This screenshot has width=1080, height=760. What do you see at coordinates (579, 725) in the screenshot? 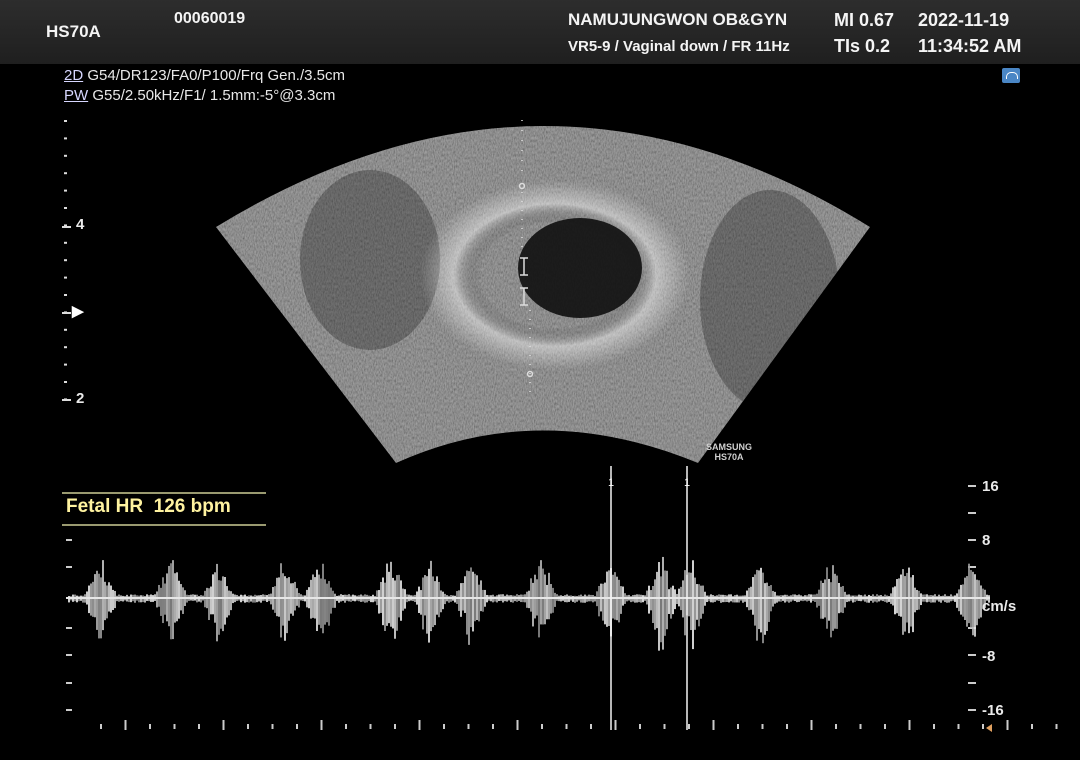
I see `time-axis-ticks` at bounding box center [579, 725].